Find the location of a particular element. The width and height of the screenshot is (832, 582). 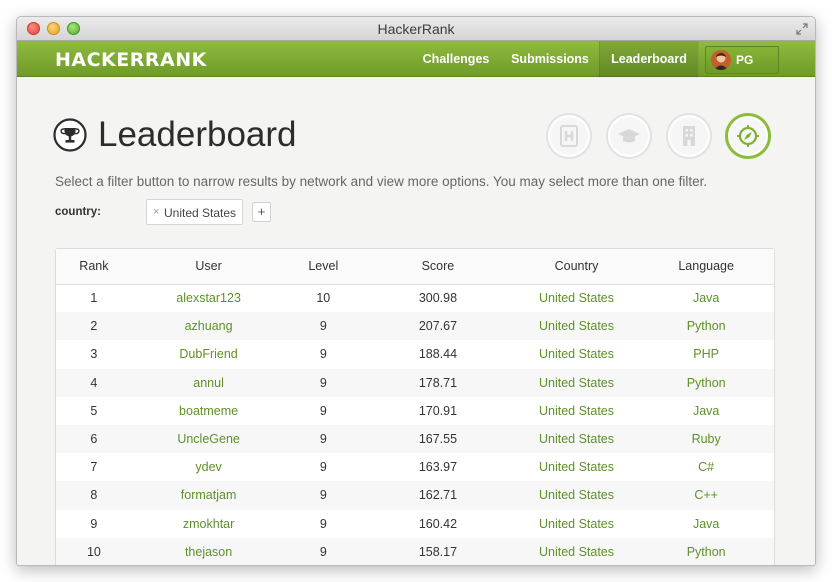

header-level: Level is located at coordinates (323, 267).